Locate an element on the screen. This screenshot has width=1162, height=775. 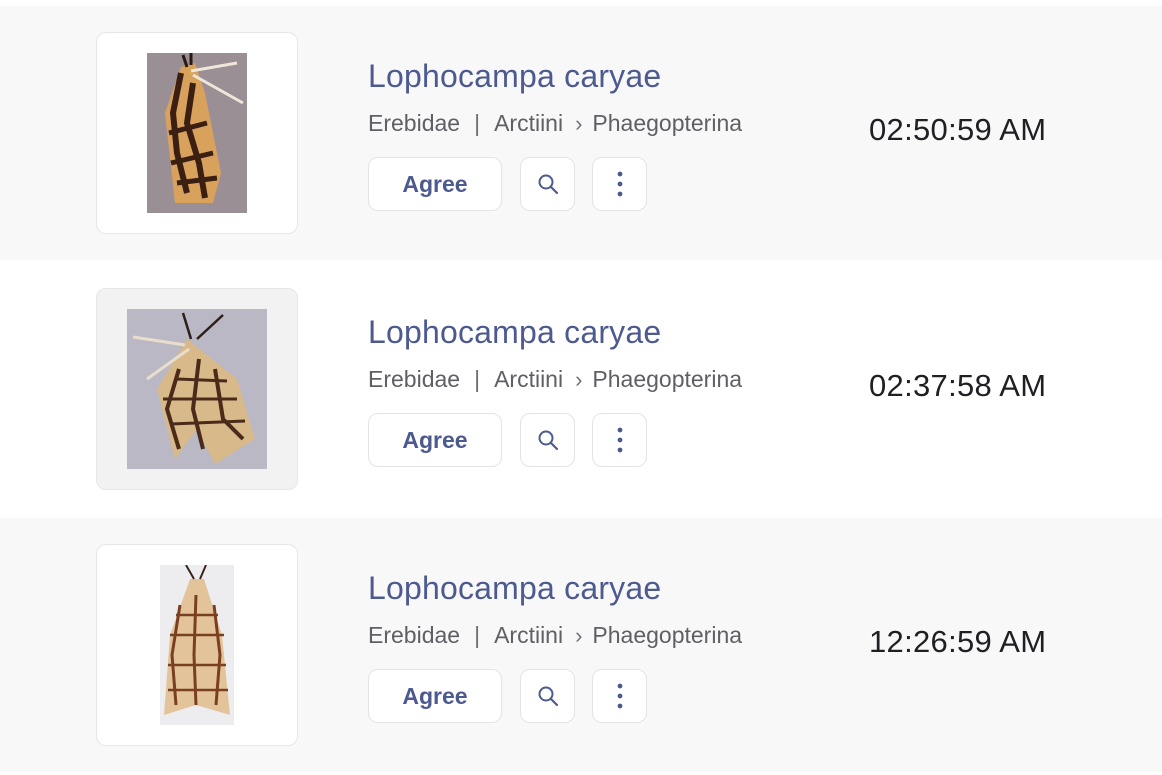
observation-time: 02:50:59 AM is located at coordinates (958, 129).